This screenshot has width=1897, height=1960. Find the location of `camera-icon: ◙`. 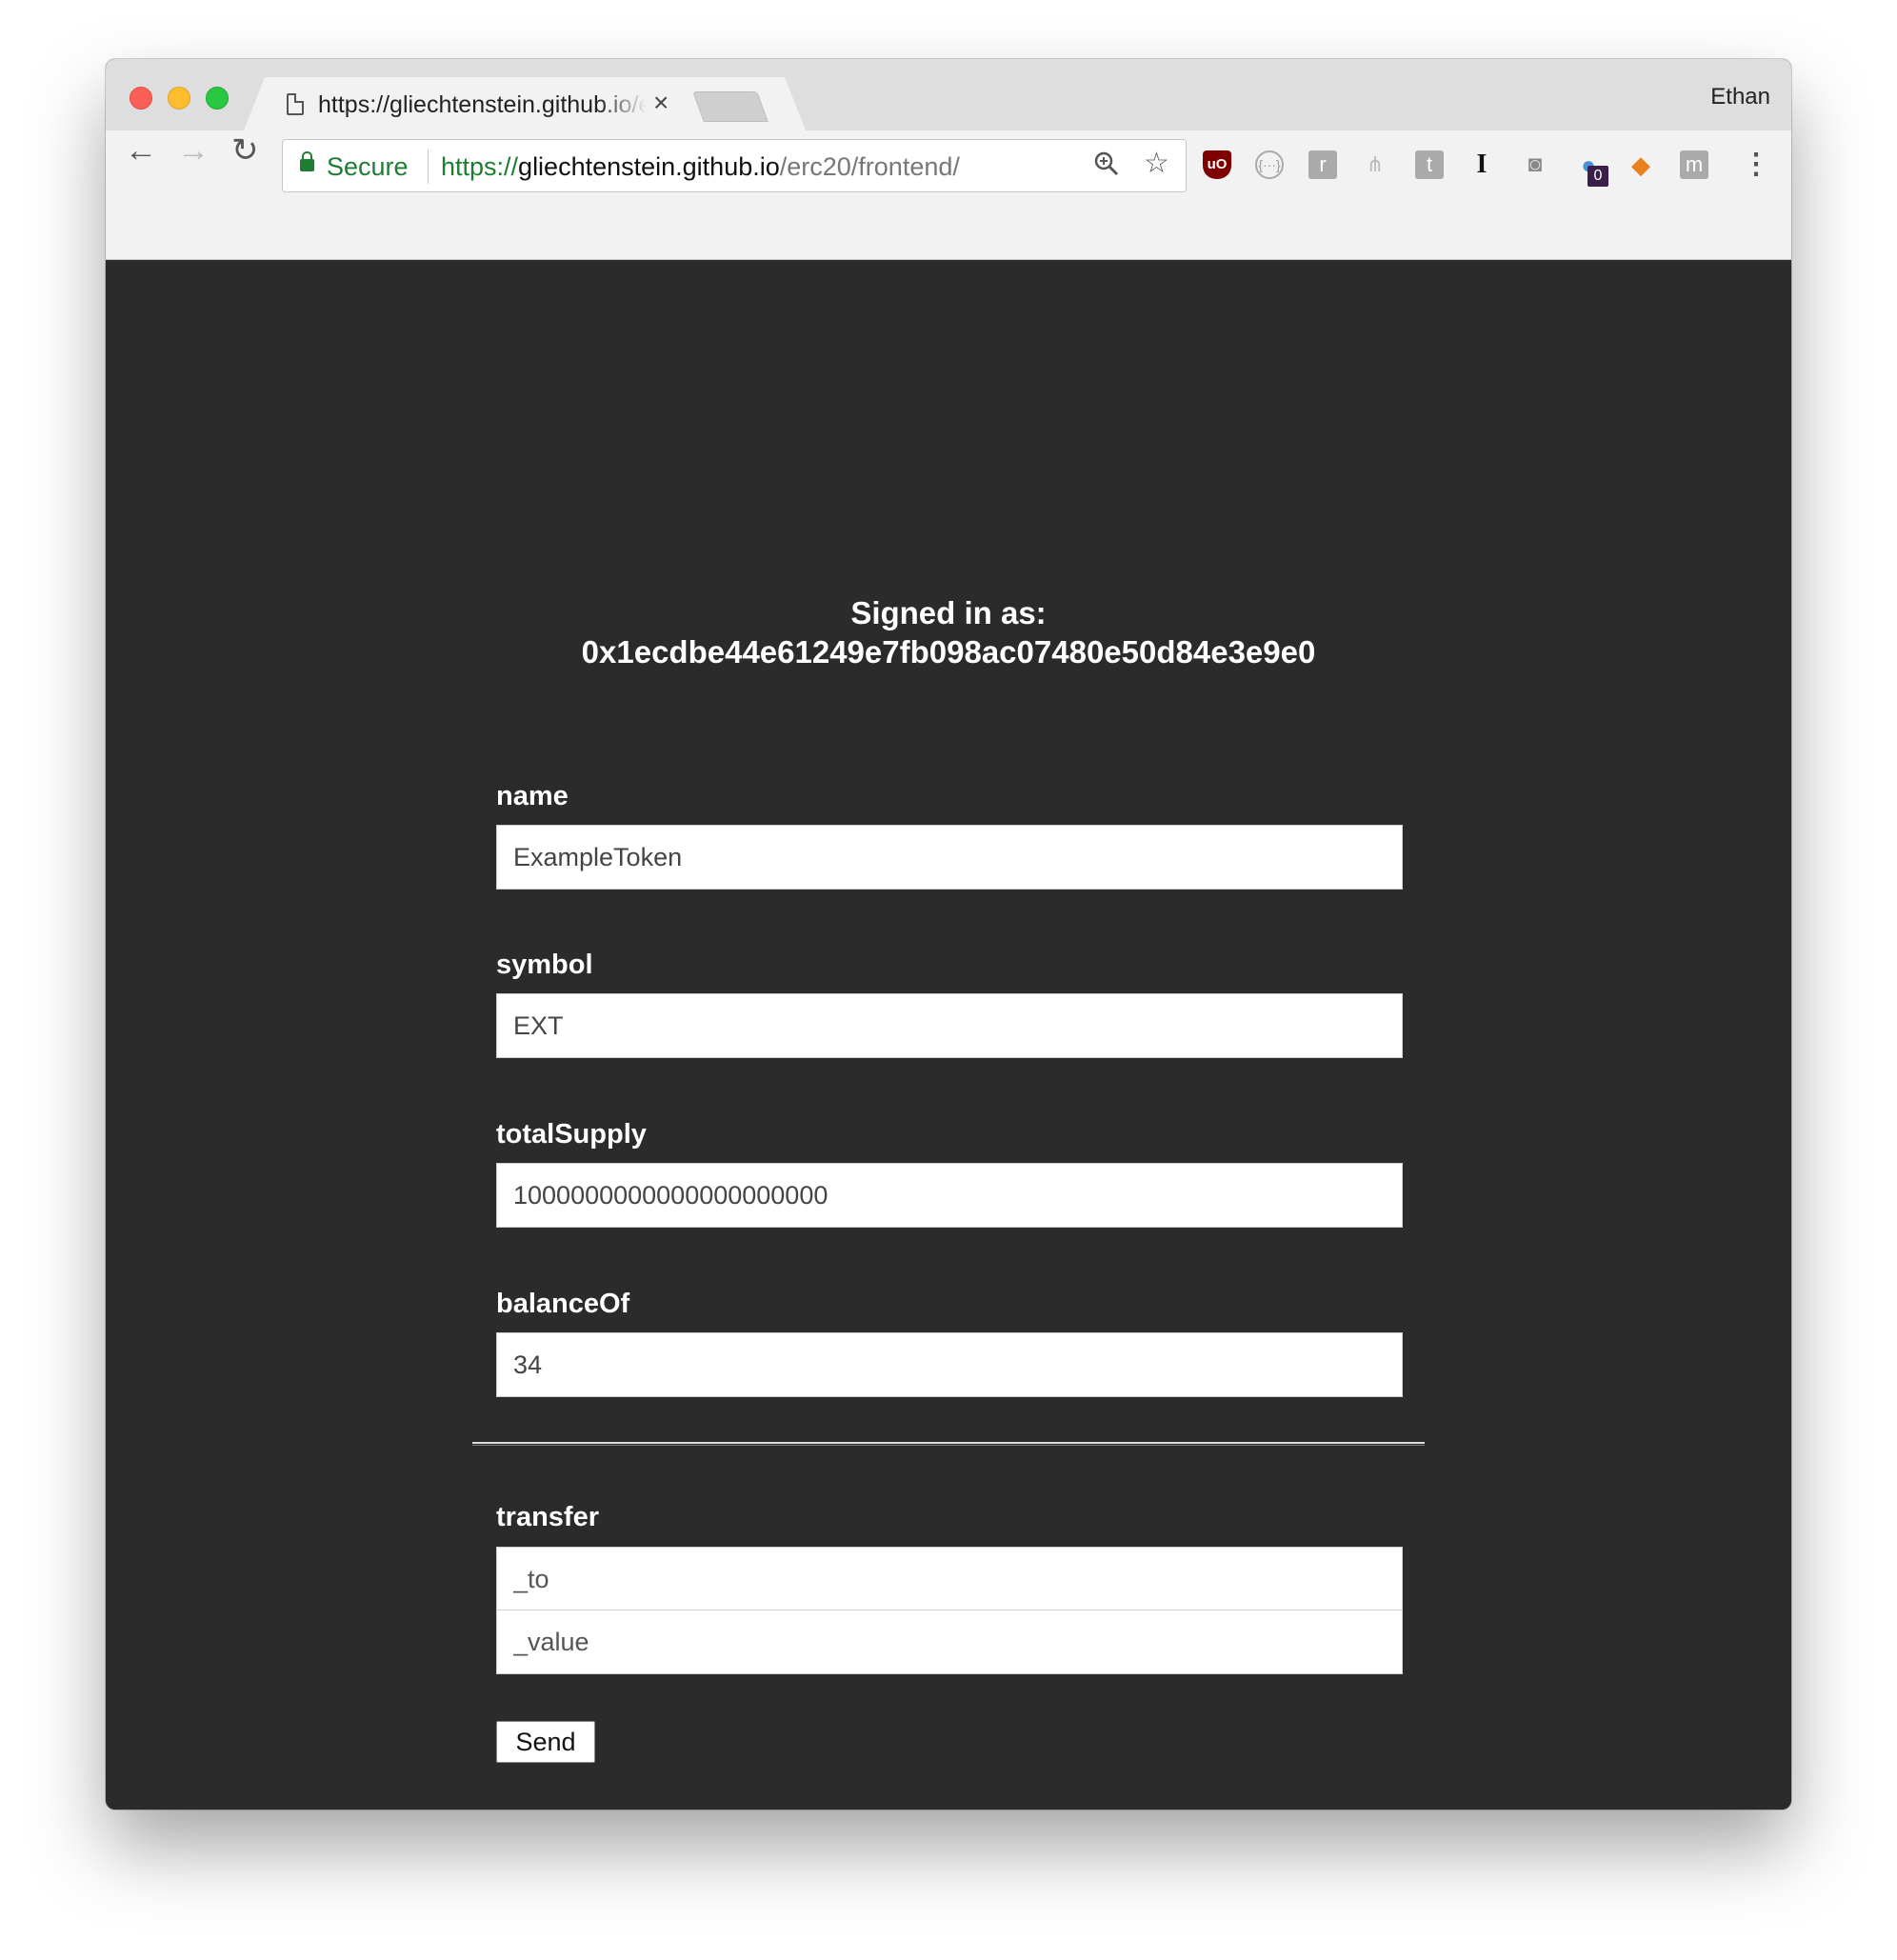

camera-icon: ◙ is located at coordinates (1535, 164).